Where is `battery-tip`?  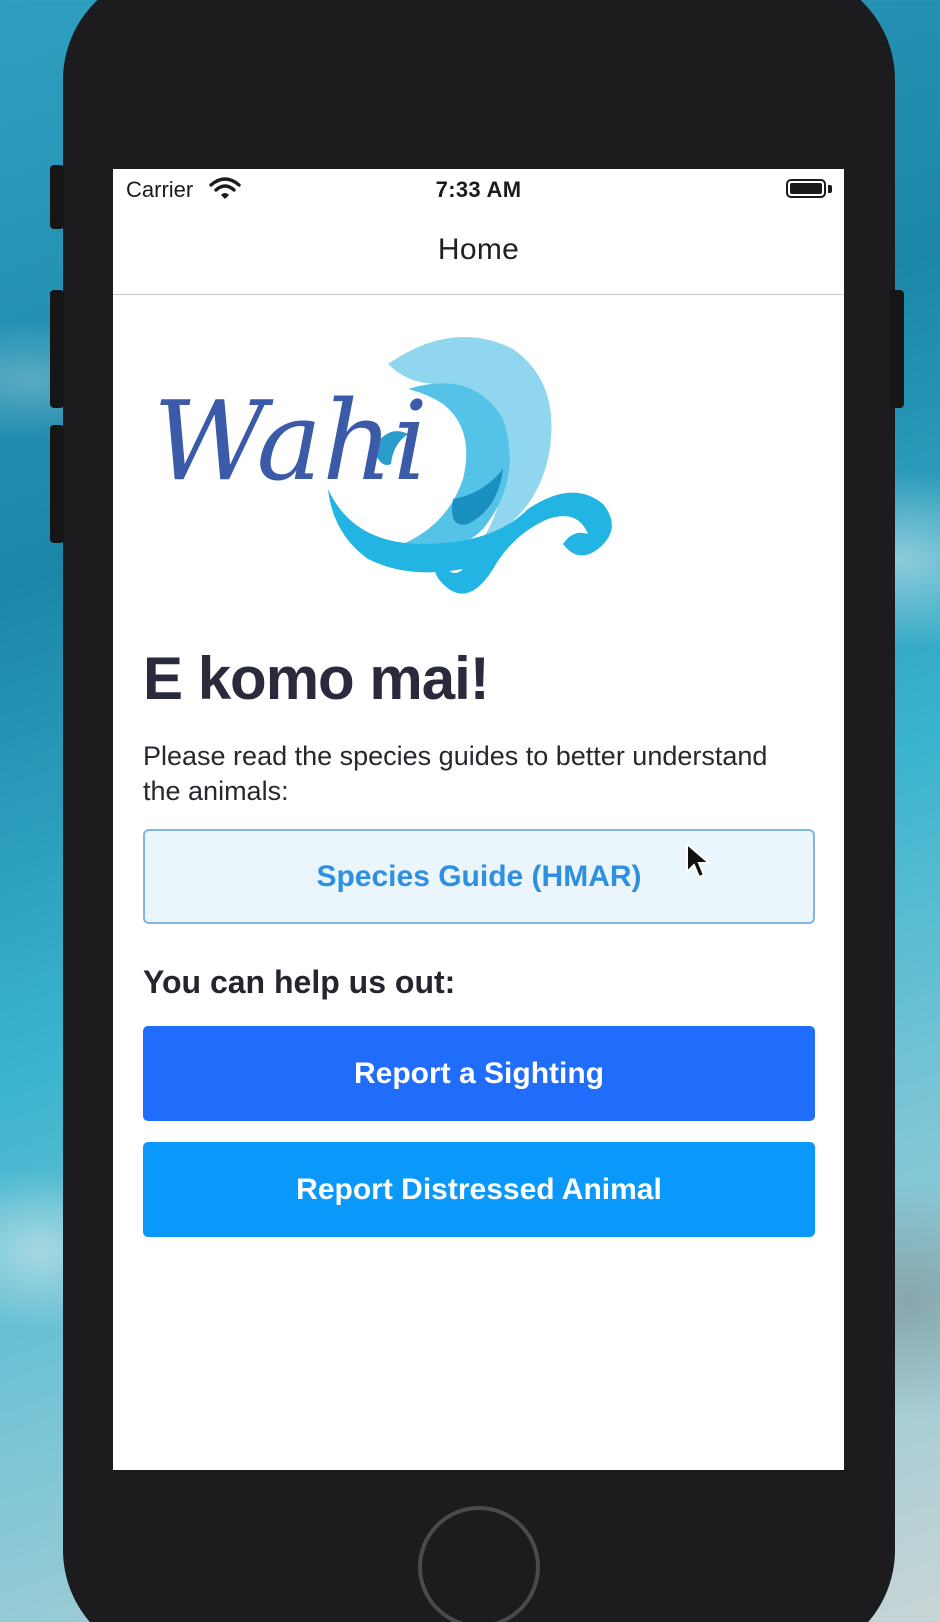 battery-tip is located at coordinates (830, 189).